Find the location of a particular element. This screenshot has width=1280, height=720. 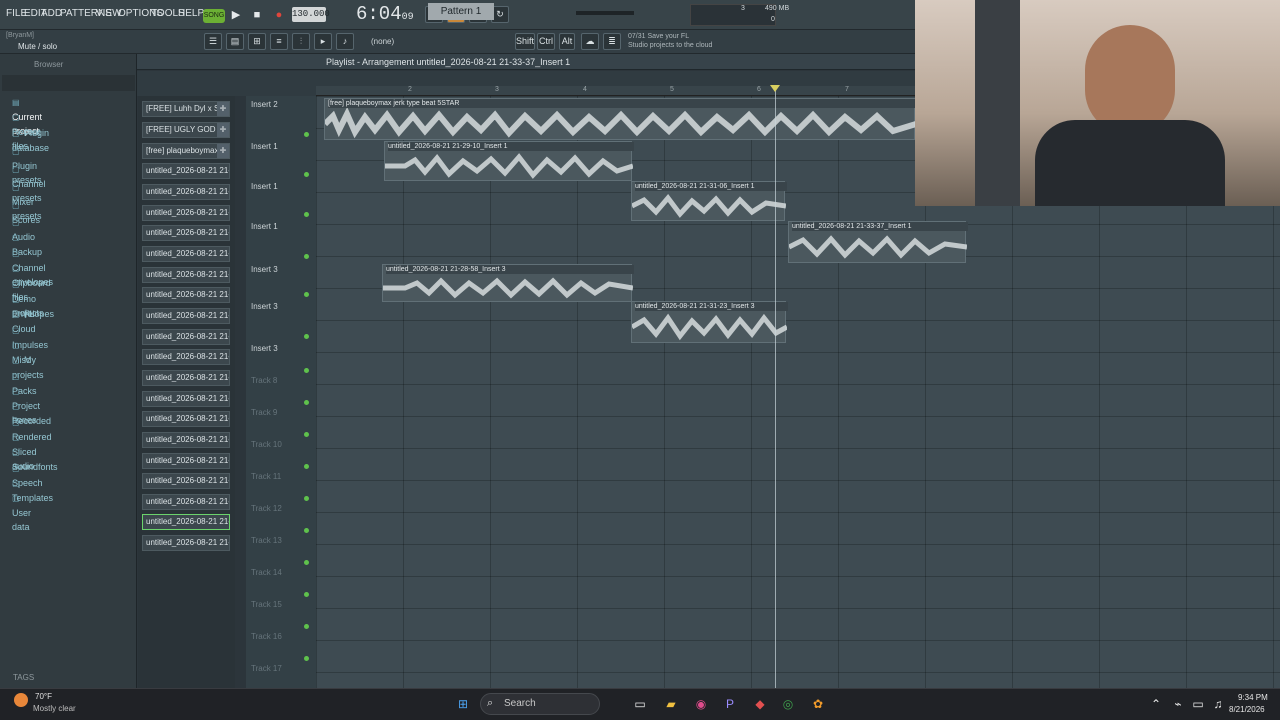

browser-item-plugin-database: ▢ Plugin database is located at coordinates (30, 139).